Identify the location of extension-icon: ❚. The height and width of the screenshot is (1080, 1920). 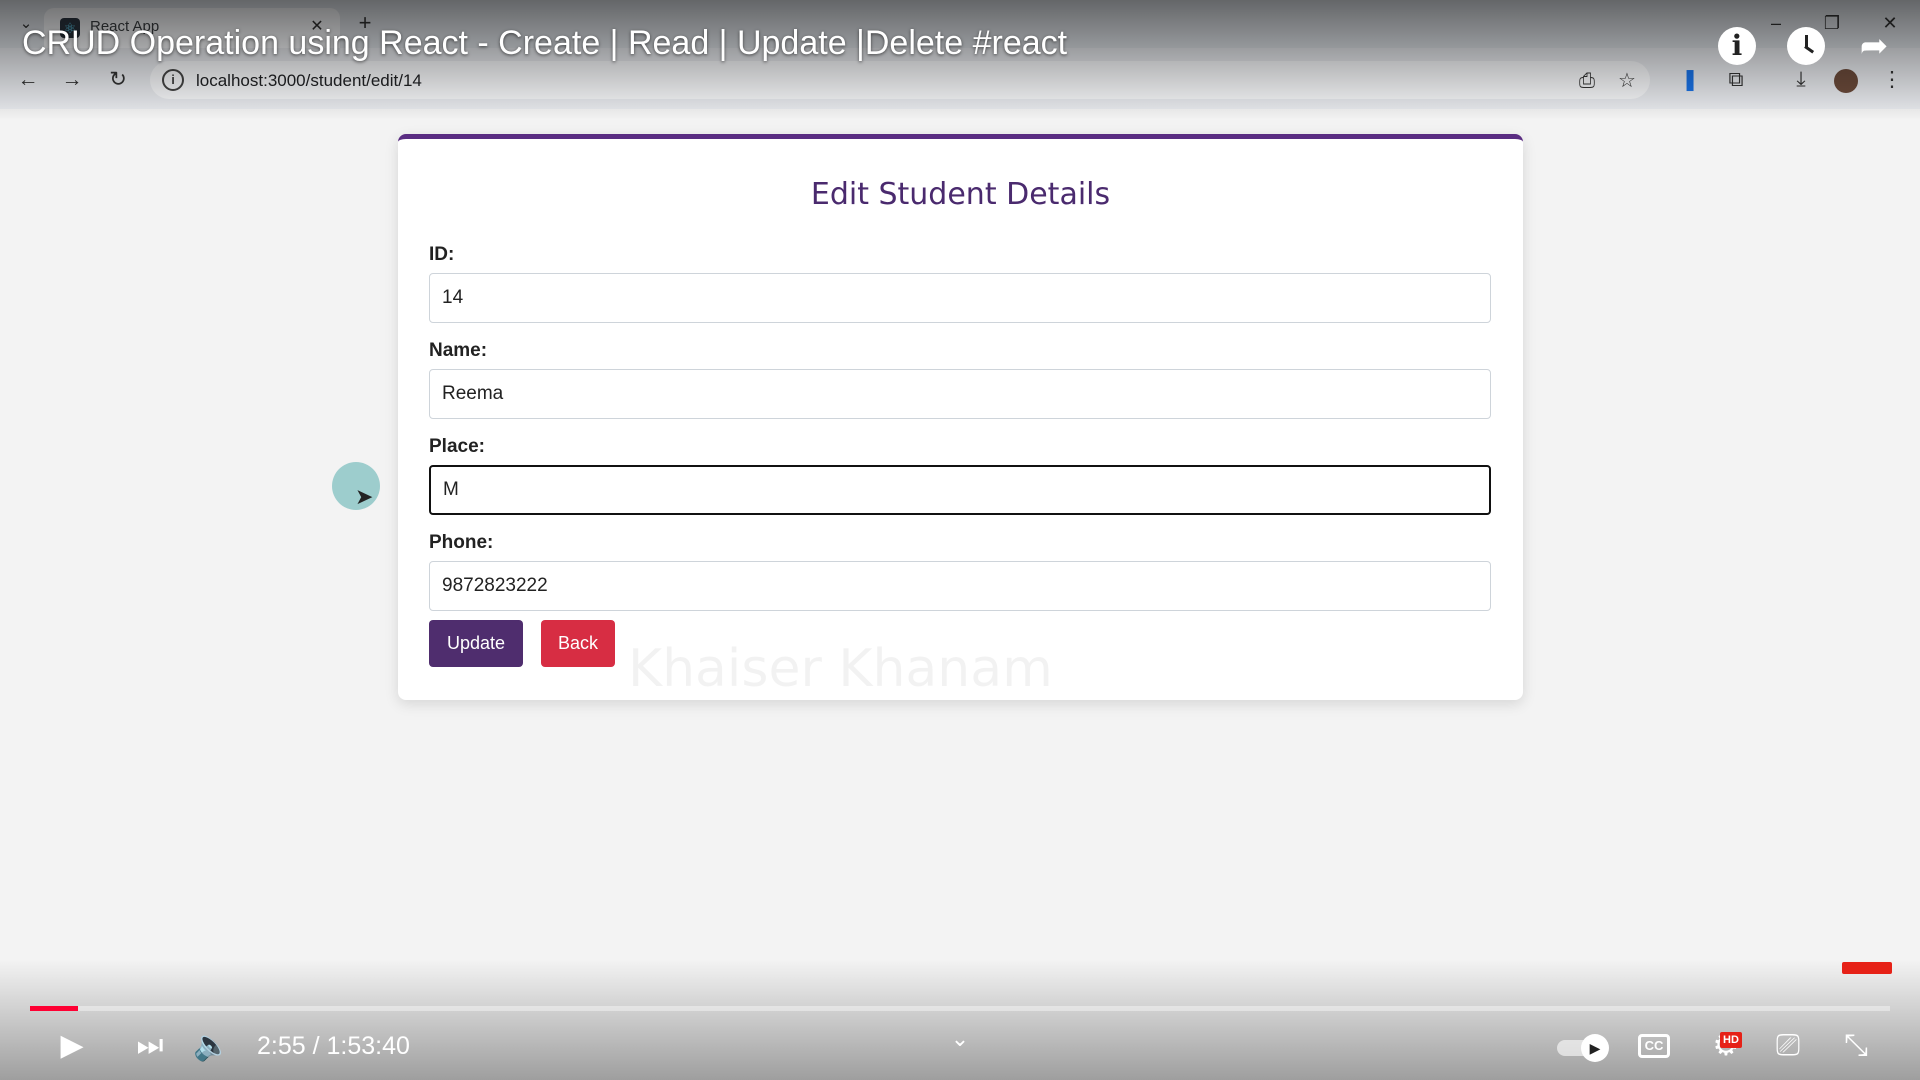
(1690, 80).